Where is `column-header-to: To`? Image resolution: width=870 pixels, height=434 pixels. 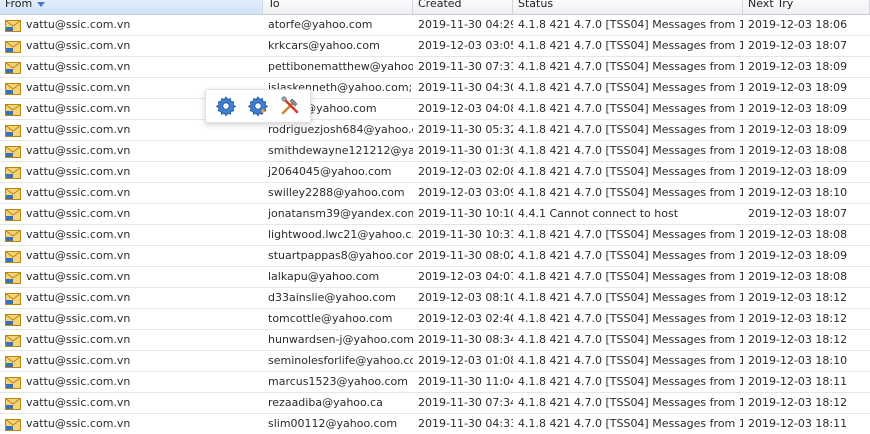
column-header-to: To is located at coordinates (338, 7).